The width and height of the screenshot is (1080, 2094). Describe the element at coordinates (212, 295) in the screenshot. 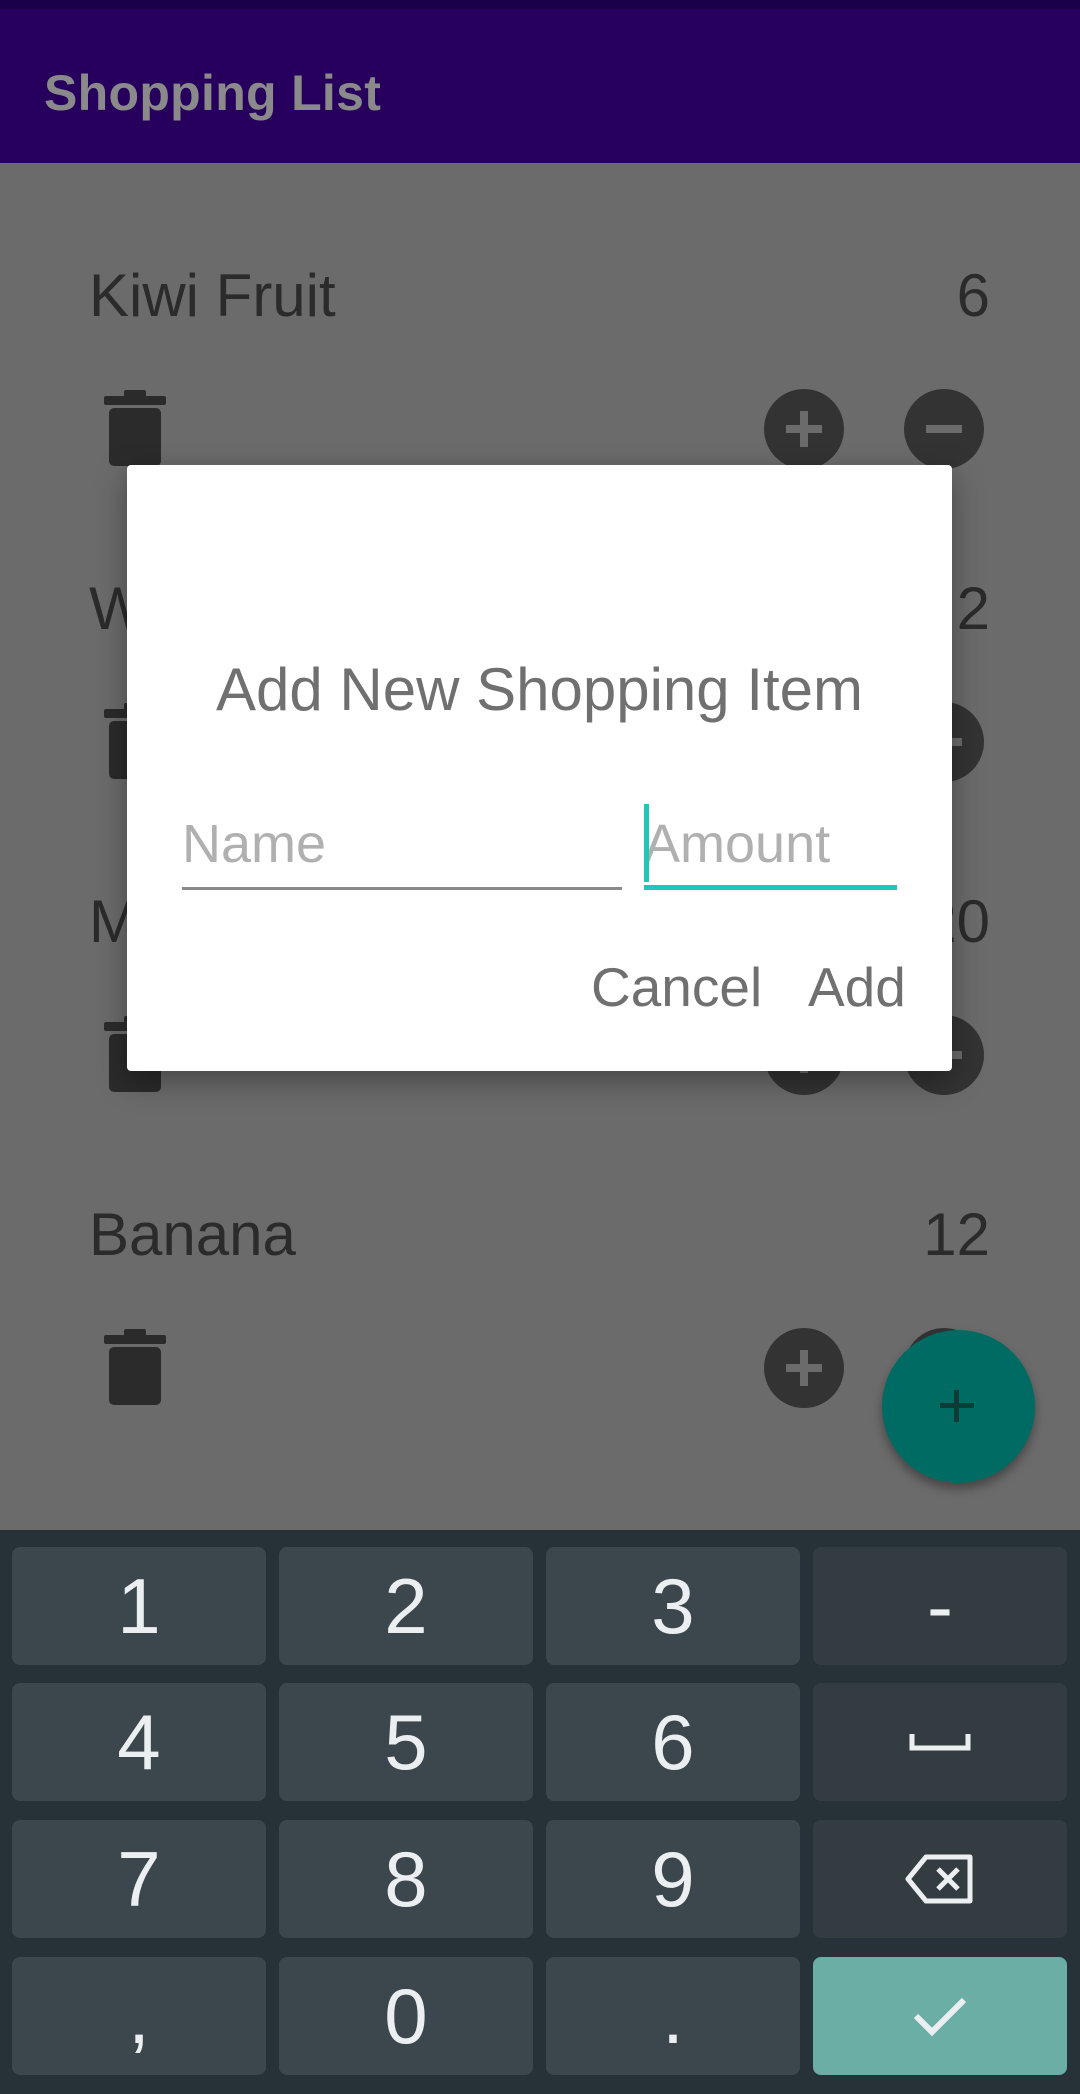

I see `item-name: Kiwi Fruit` at that location.